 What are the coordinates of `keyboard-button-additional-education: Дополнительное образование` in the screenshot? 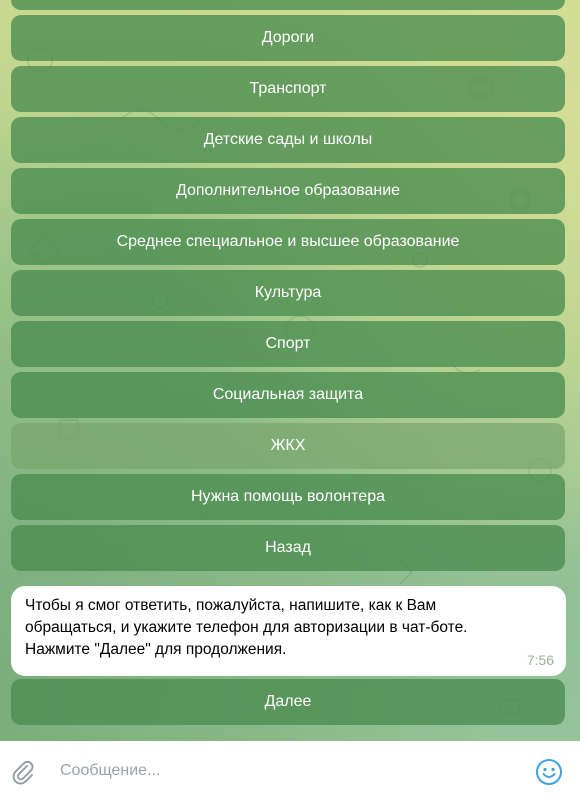 It's located at (288, 191).